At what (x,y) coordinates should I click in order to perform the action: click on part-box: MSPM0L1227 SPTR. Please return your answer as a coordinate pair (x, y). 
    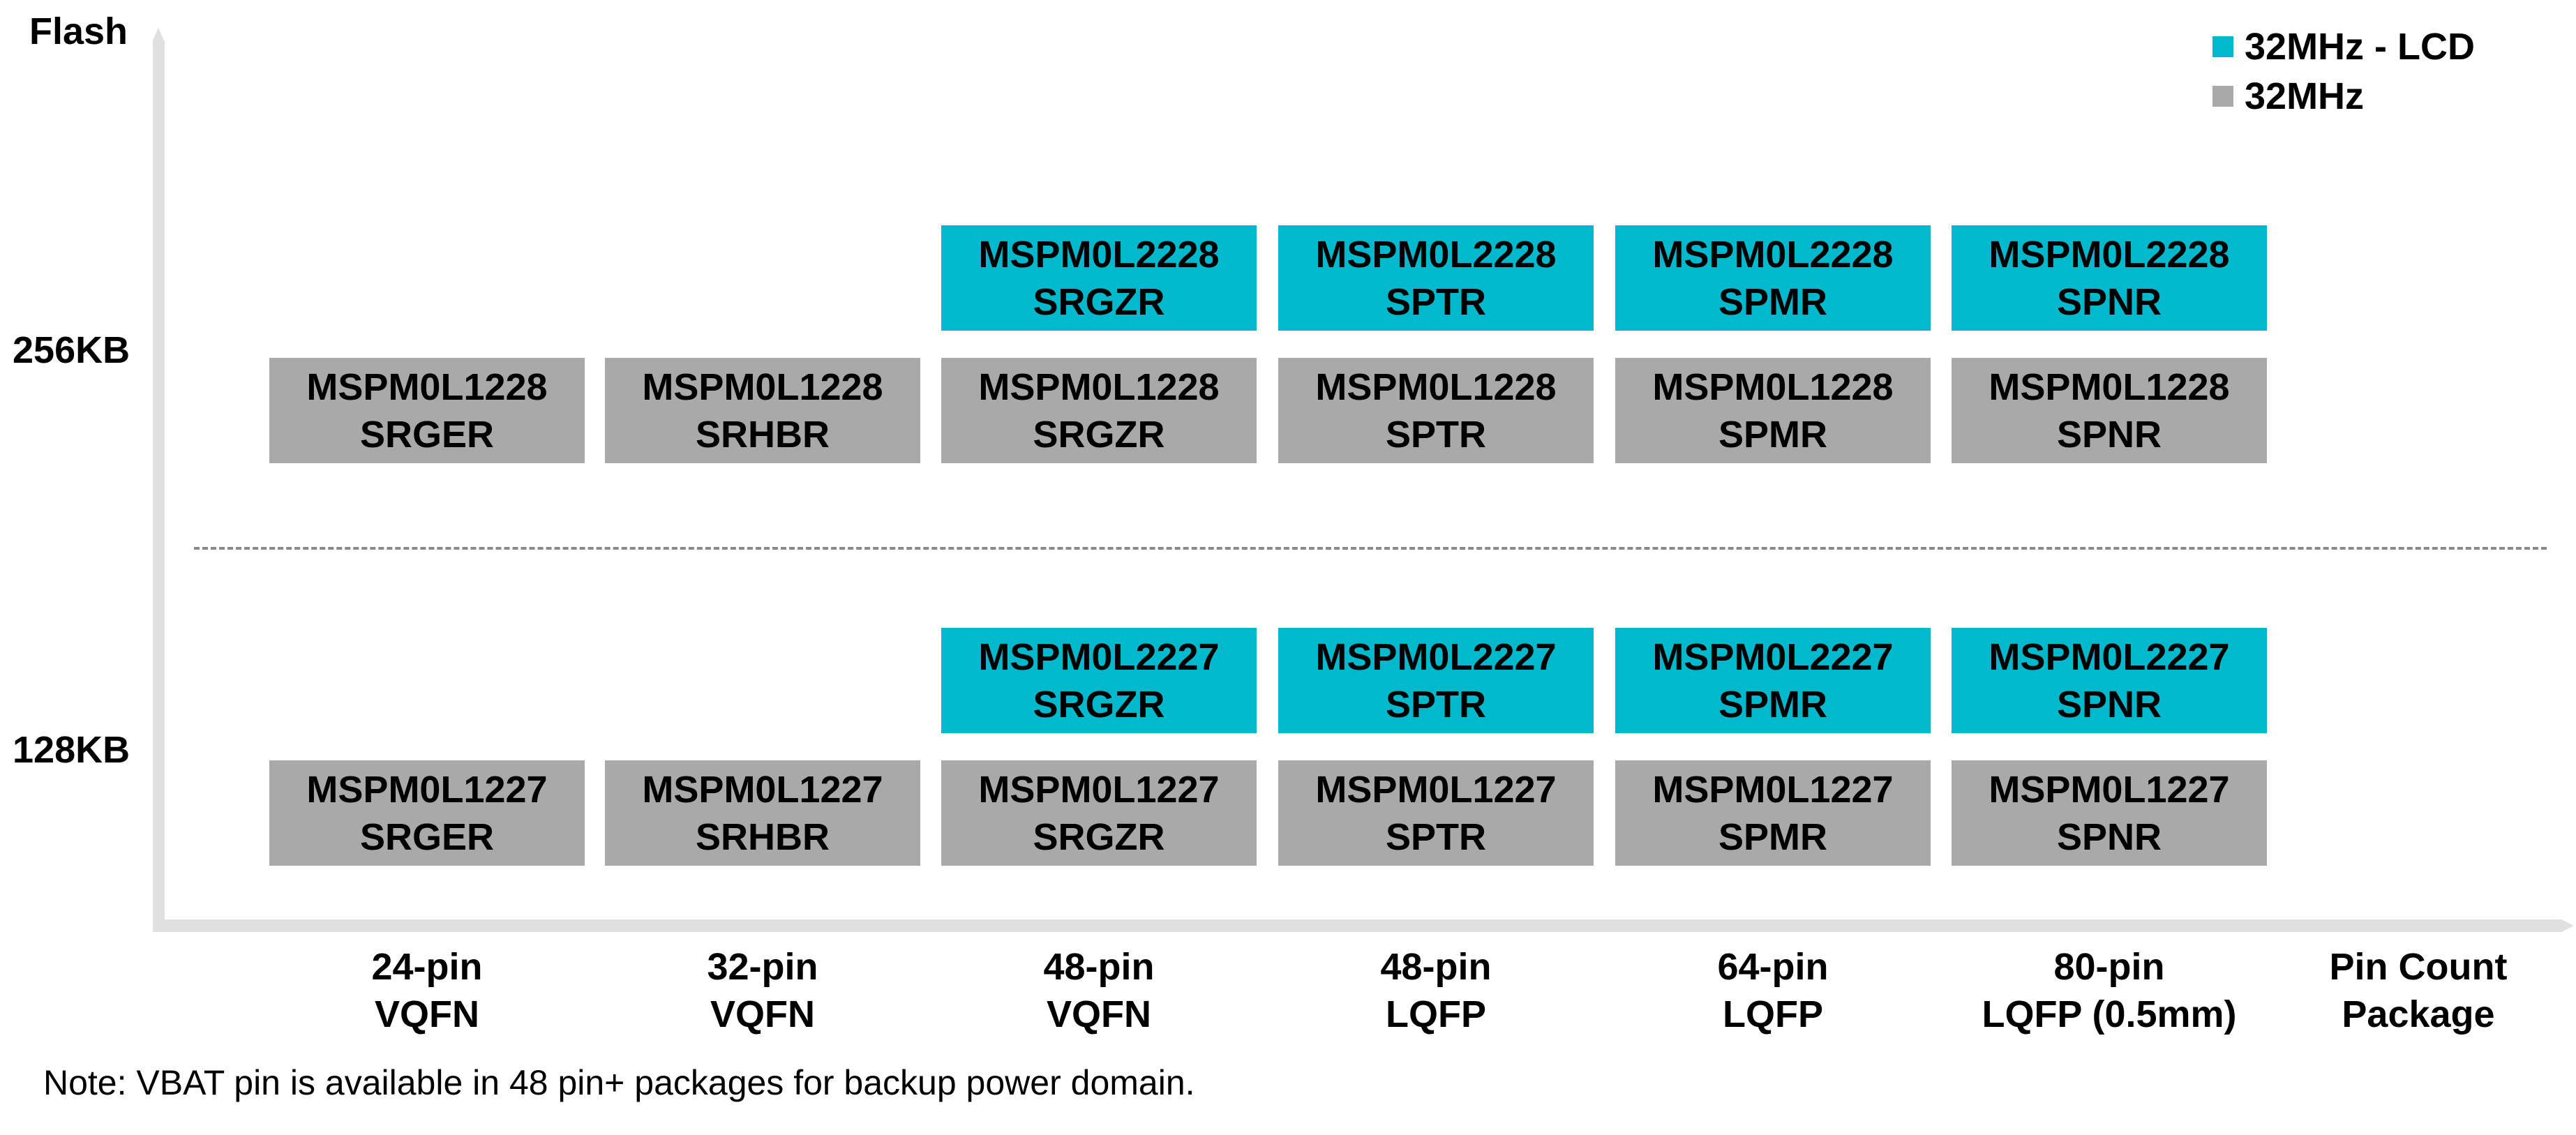
    Looking at the image, I should click on (1436, 813).